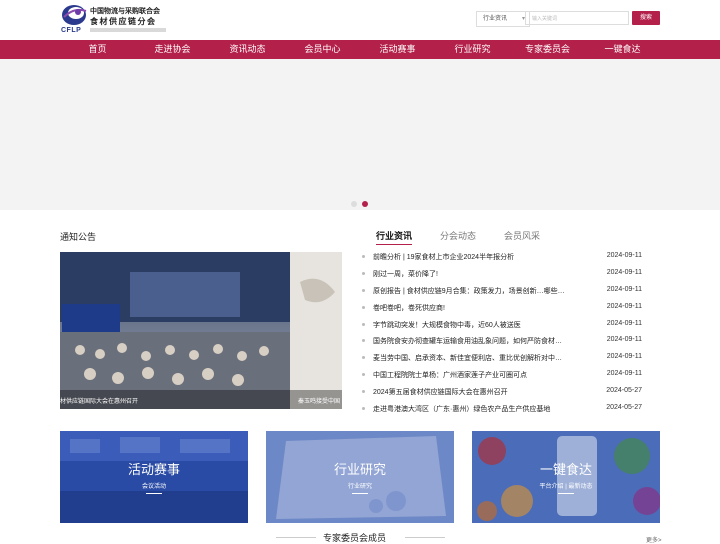  What do you see at coordinates (472, 49) in the screenshot?
I see `nav-item-research: 行业研究` at bounding box center [472, 49].